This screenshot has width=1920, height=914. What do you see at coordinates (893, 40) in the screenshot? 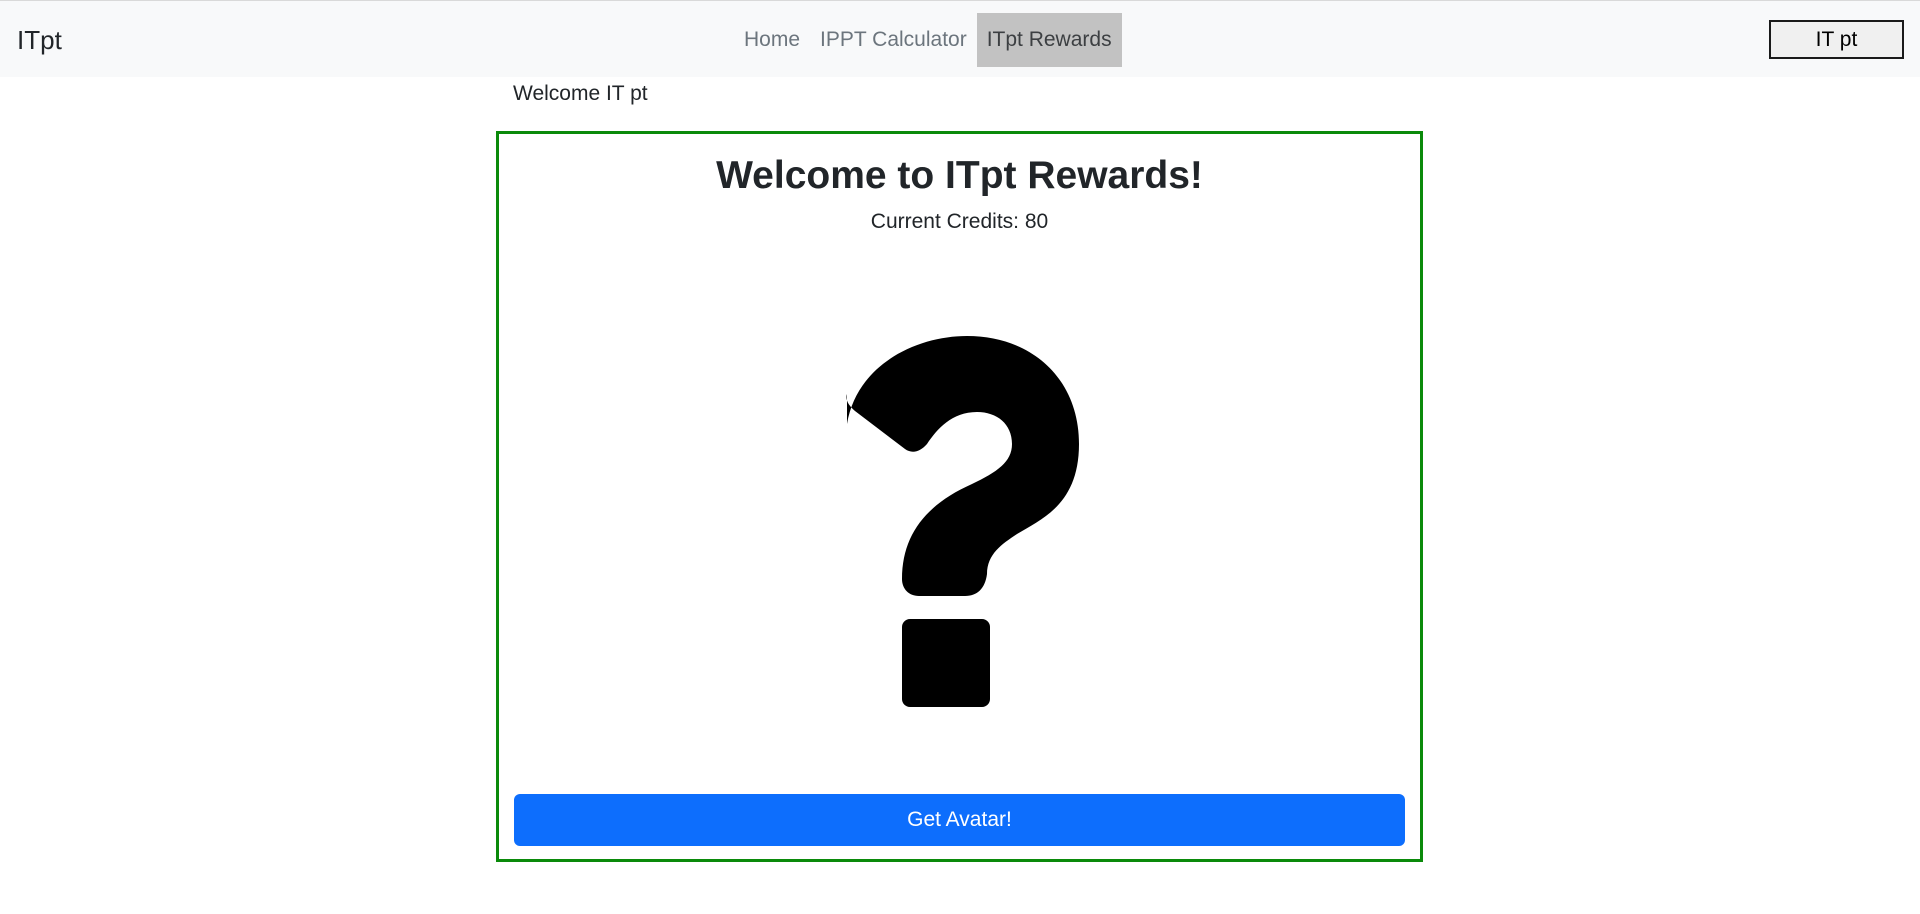
I see `nav-link-ippt-calculator: IPPT Calculator` at bounding box center [893, 40].